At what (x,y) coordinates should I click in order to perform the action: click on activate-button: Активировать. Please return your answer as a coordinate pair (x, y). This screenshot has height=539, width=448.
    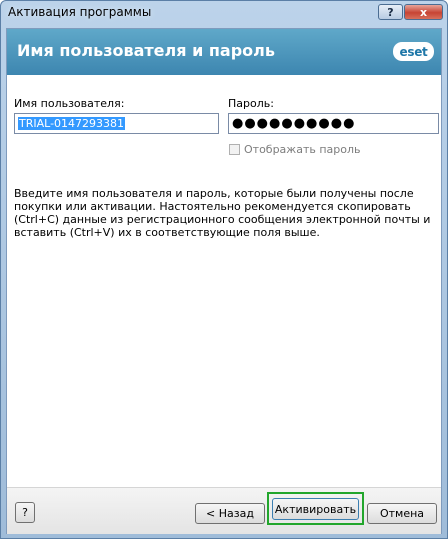
    Looking at the image, I should click on (315, 509).